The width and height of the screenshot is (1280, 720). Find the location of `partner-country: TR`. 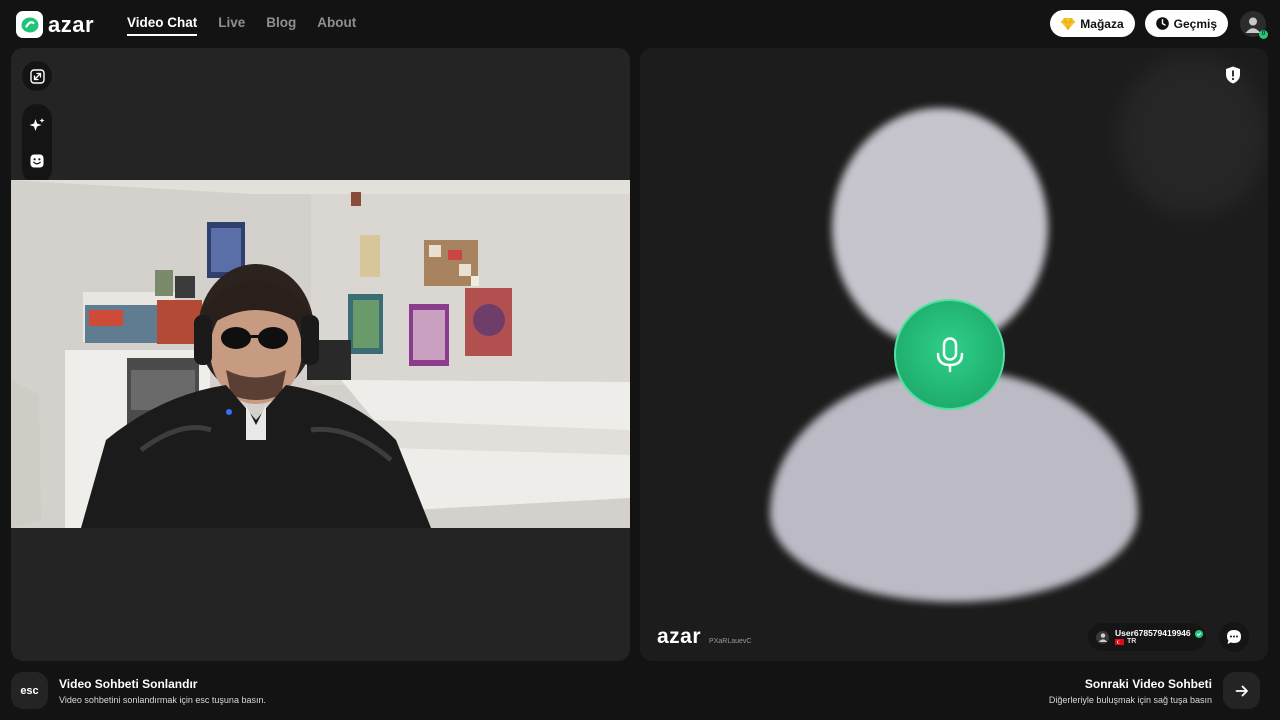

partner-country: TR is located at coordinates (1159, 641).